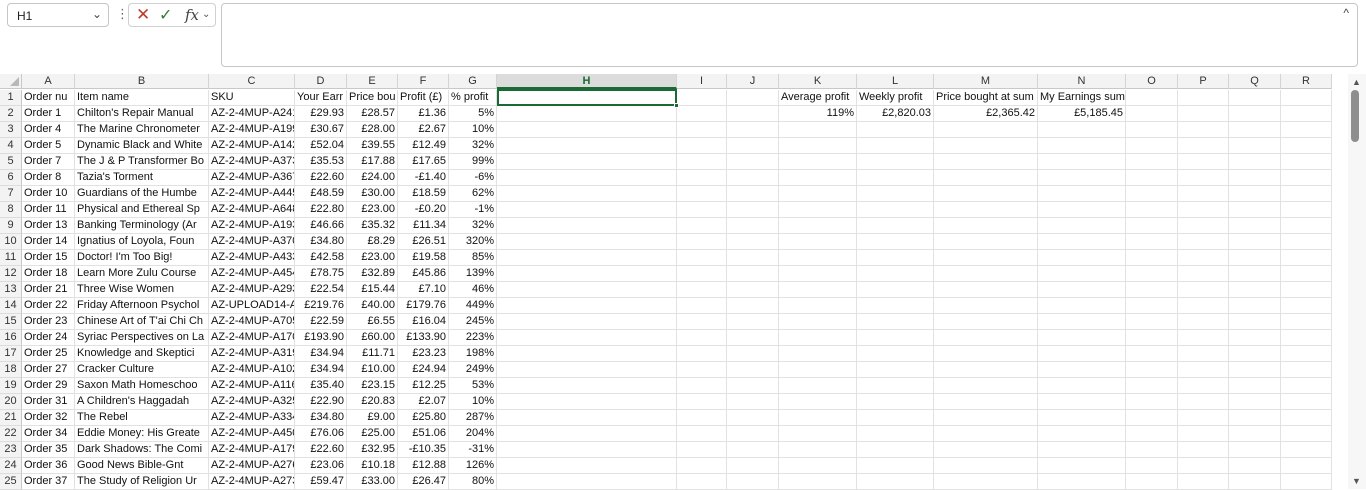  What do you see at coordinates (321, 370) in the screenshot?
I see `data-cell: £34.94` at bounding box center [321, 370].